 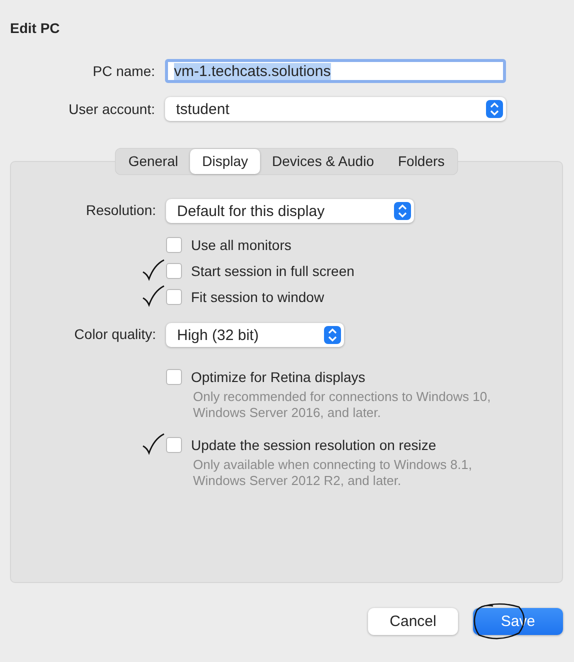 What do you see at coordinates (413, 621) in the screenshot?
I see `cancel-button: Cancel` at bounding box center [413, 621].